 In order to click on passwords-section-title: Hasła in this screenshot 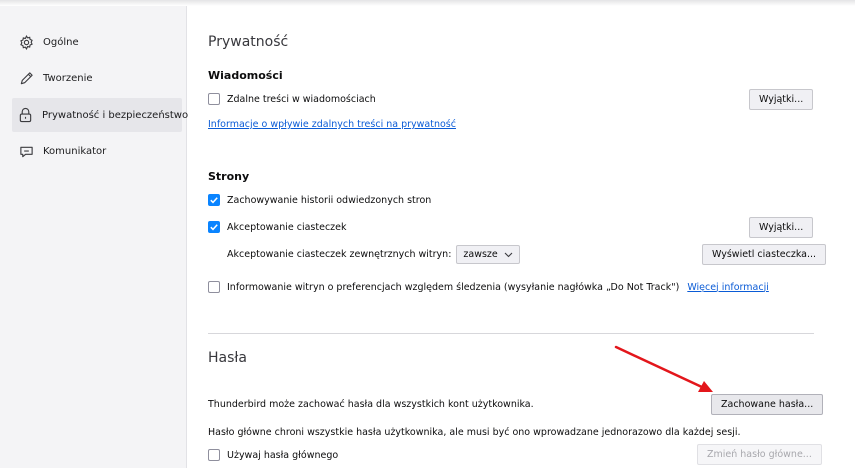, I will do `click(227, 358)`.